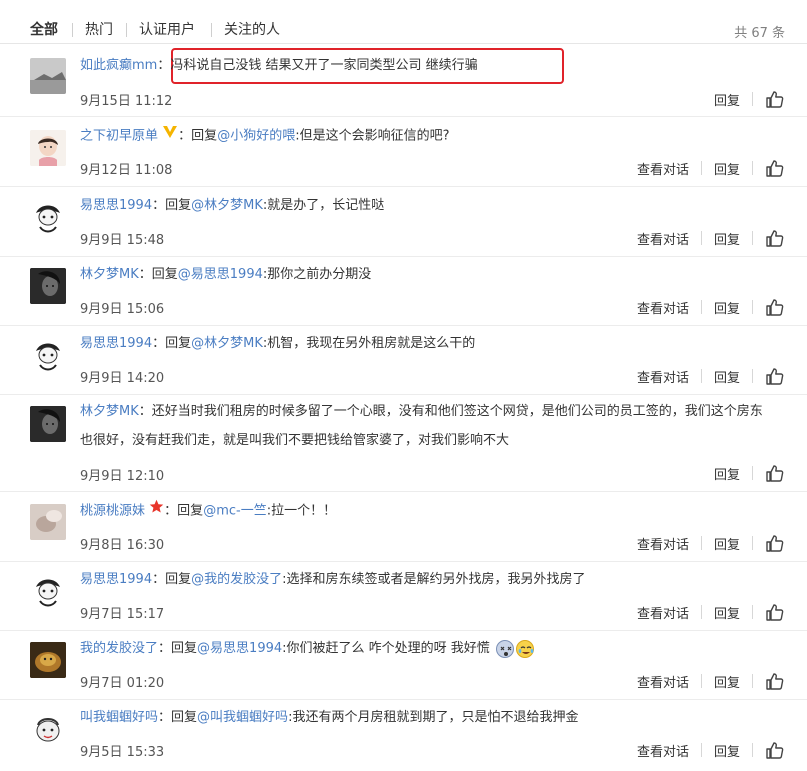 The image size is (807, 771). Describe the element at coordinates (119, 717) in the screenshot. I see `username-link: 叫我蝈蝈好吗` at that location.